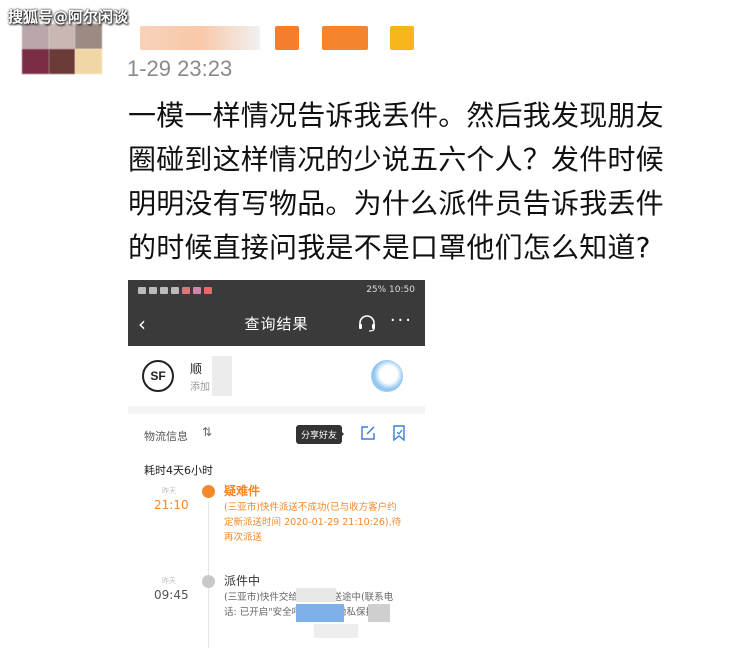 This screenshot has width=750, height=648. What do you see at coordinates (200, 387) in the screenshot?
I see `carrier-subtitle: 添加` at bounding box center [200, 387].